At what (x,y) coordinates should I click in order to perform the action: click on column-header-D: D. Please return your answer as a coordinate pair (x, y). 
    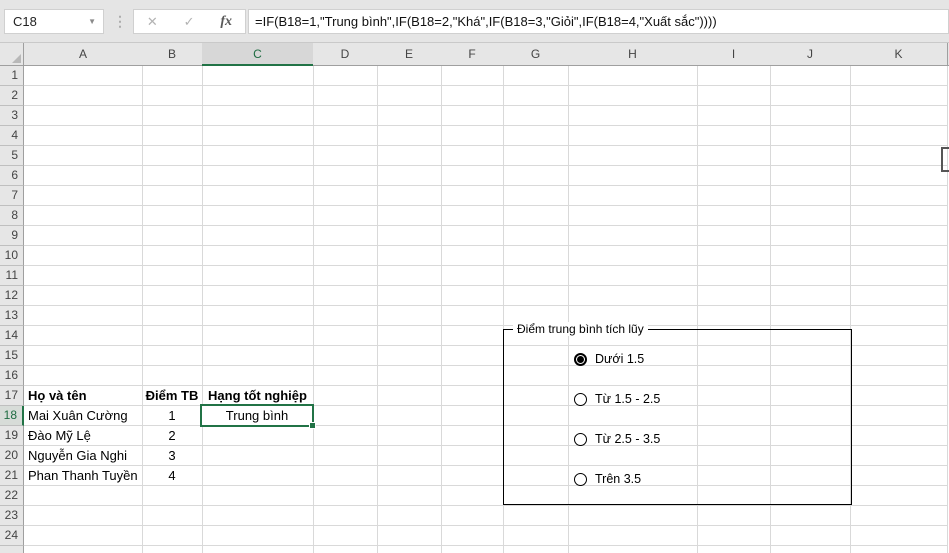
    Looking at the image, I should click on (345, 54).